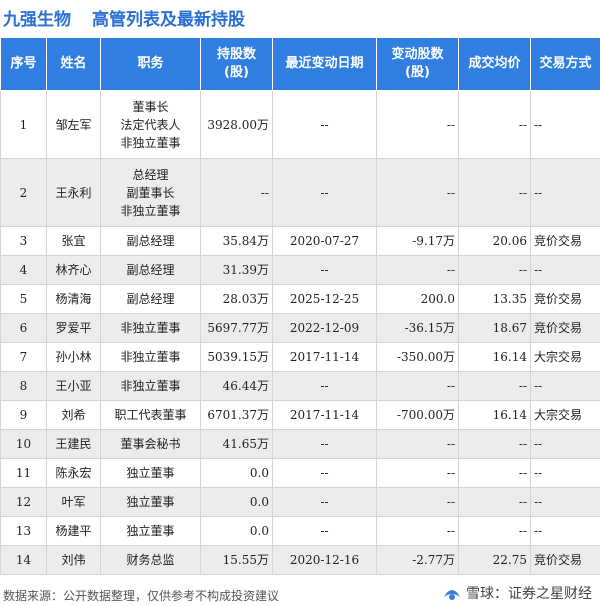 The height and width of the screenshot is (606, 600). What do you see at coordinates (236, 560) in the screenshot?
I see `shares-held: 15.55万` at bounding box center [236, 560].